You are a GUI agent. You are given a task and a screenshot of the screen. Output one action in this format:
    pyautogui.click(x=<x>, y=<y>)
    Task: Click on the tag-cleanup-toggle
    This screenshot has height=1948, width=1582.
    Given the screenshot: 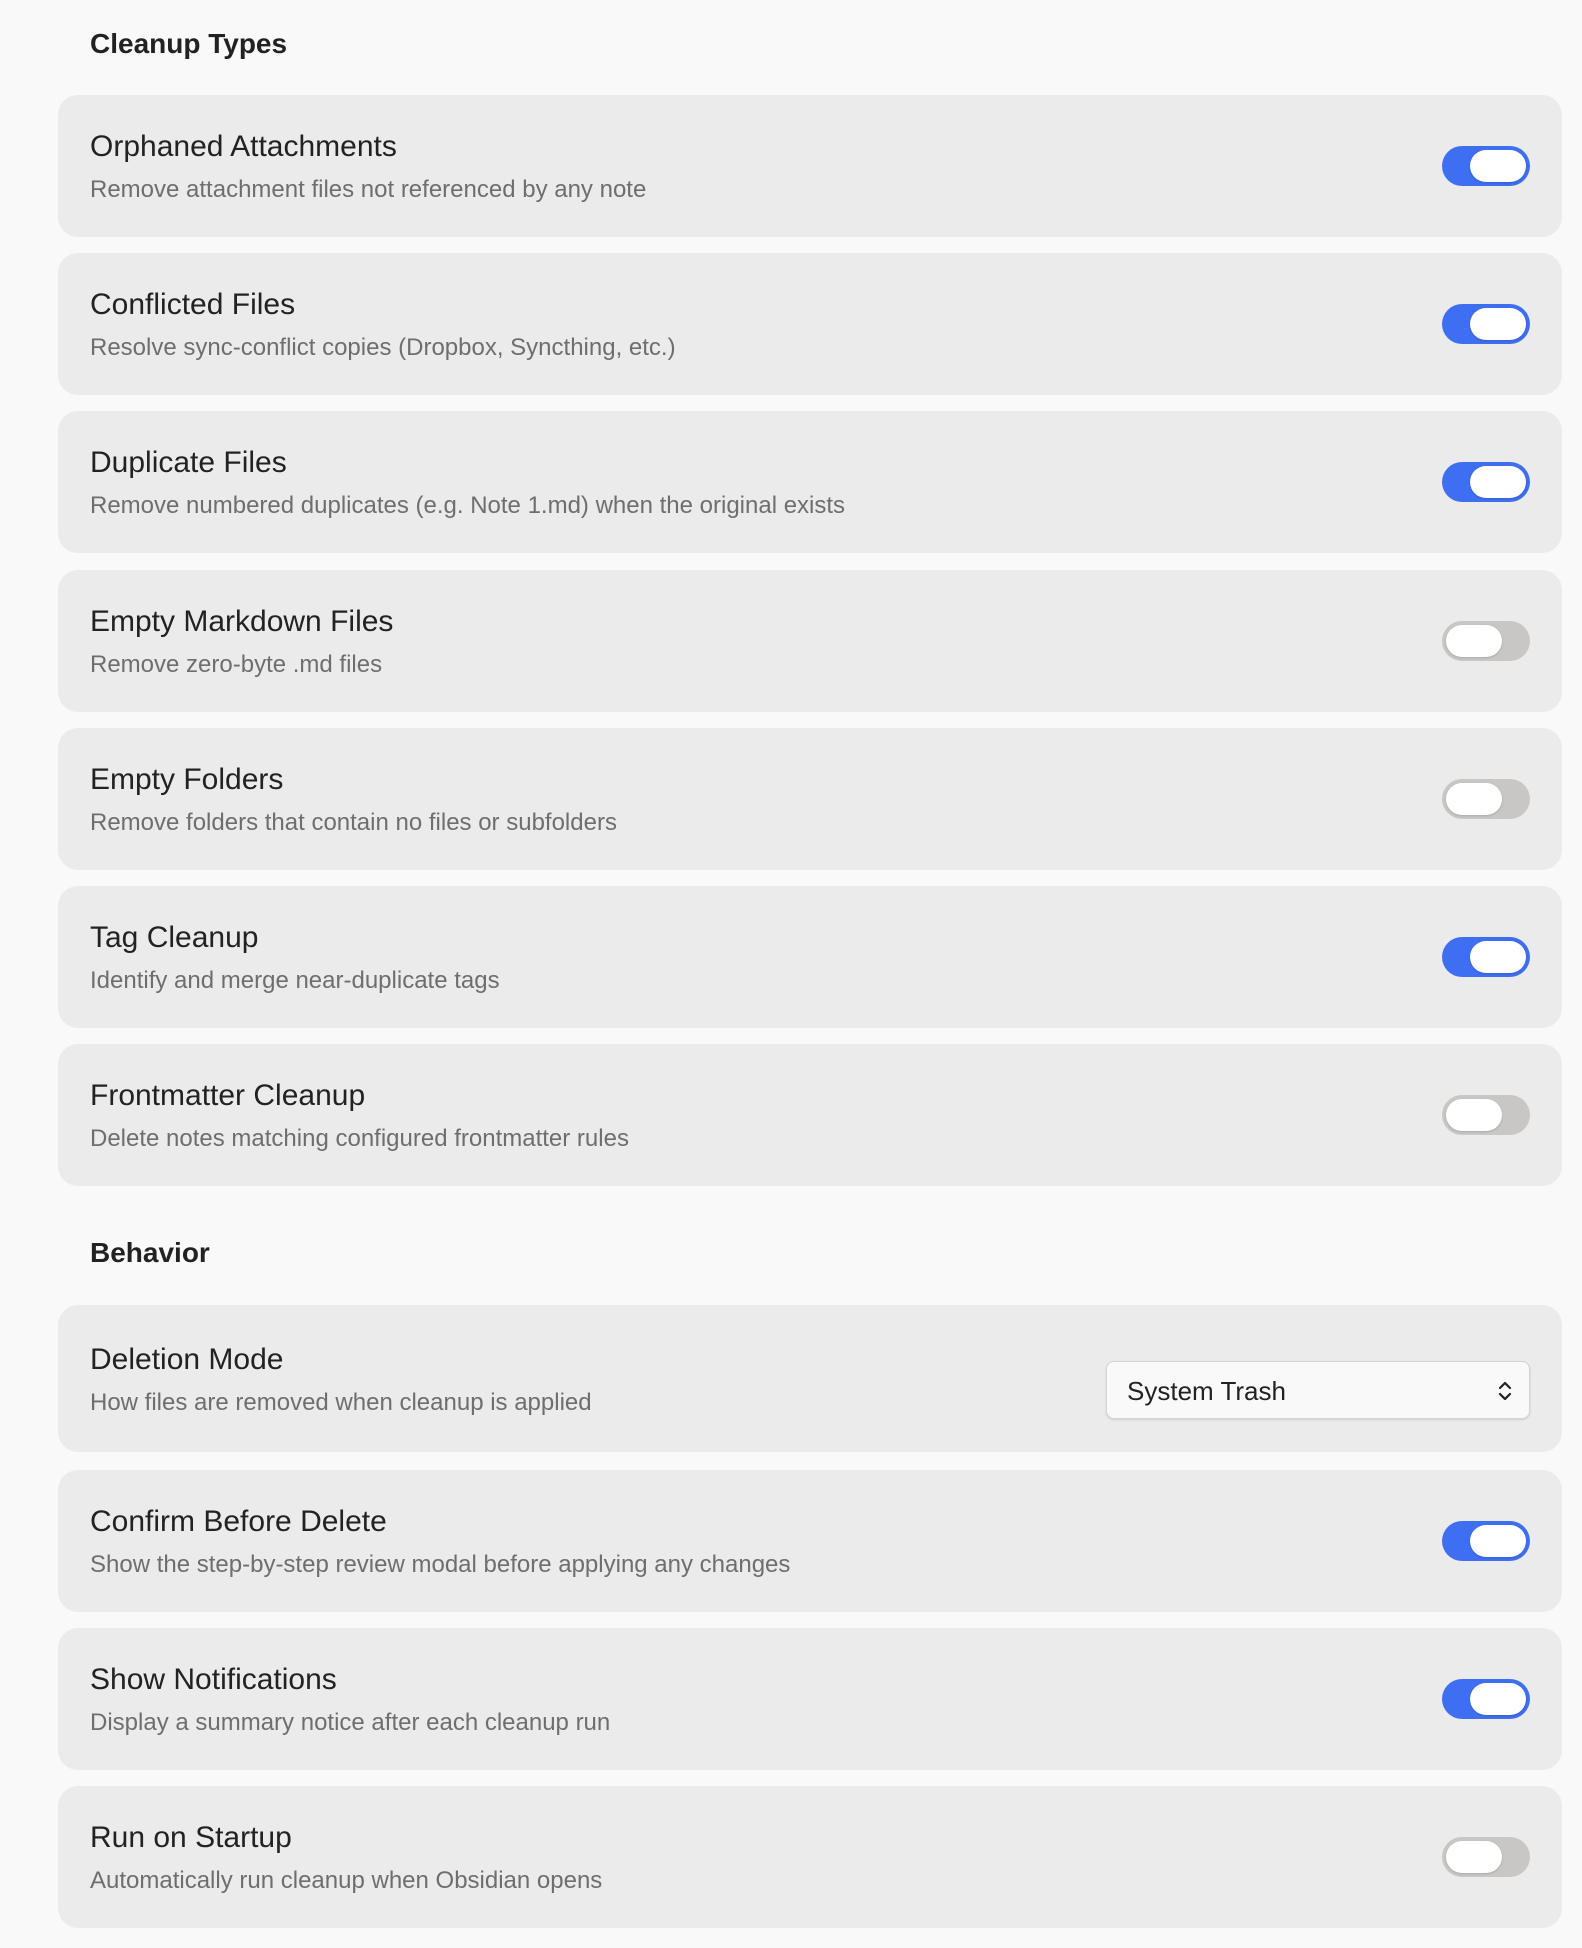 What is the action you would take?
    pyautogui.click(x=1486, y=957)
    